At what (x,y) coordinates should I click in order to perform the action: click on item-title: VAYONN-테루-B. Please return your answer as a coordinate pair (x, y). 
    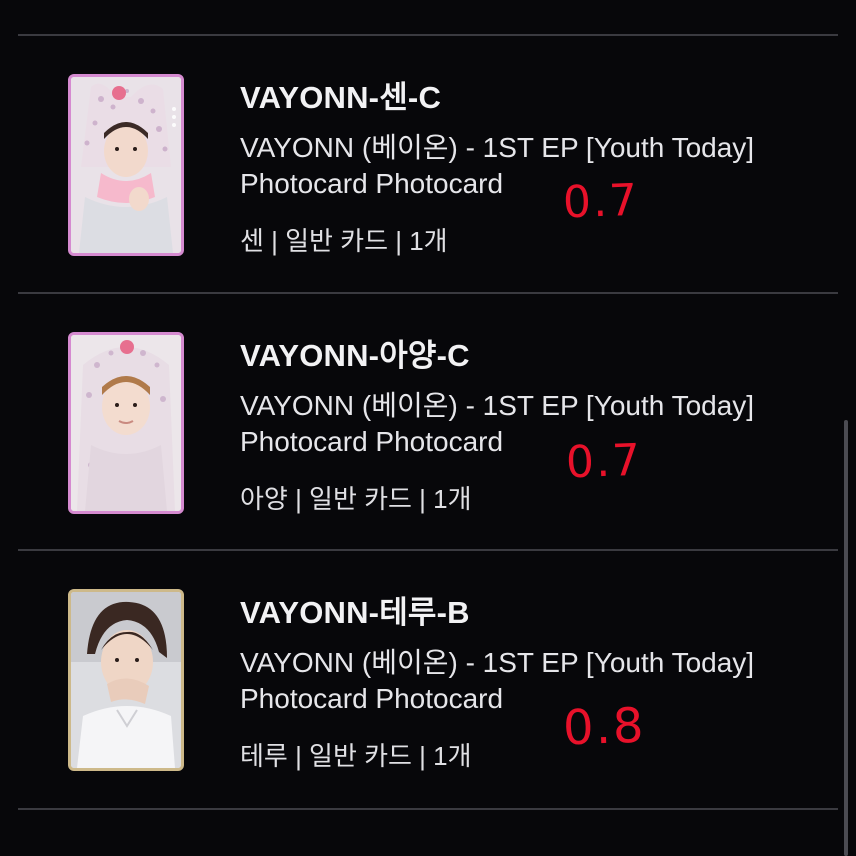
    Looking at the image, I should click on (355, 609).